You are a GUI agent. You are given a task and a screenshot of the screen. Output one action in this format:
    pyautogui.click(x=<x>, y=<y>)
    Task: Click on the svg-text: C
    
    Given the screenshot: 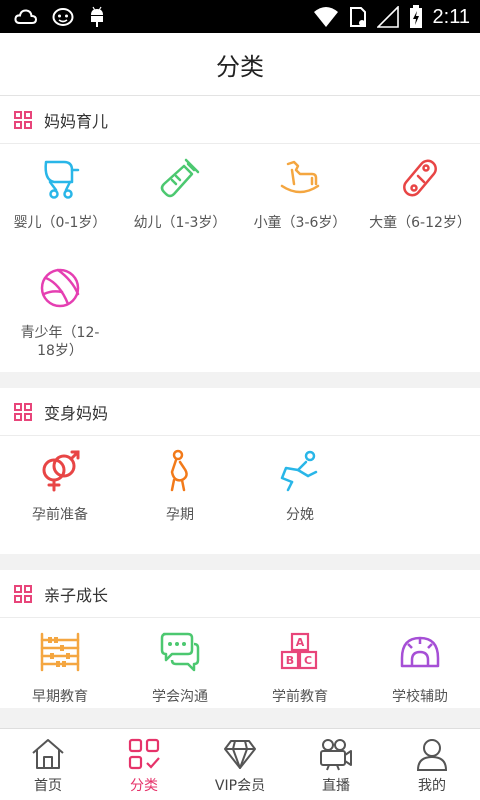 What is the action you would take?
    pyautogui.click(x=308, y=660)
    